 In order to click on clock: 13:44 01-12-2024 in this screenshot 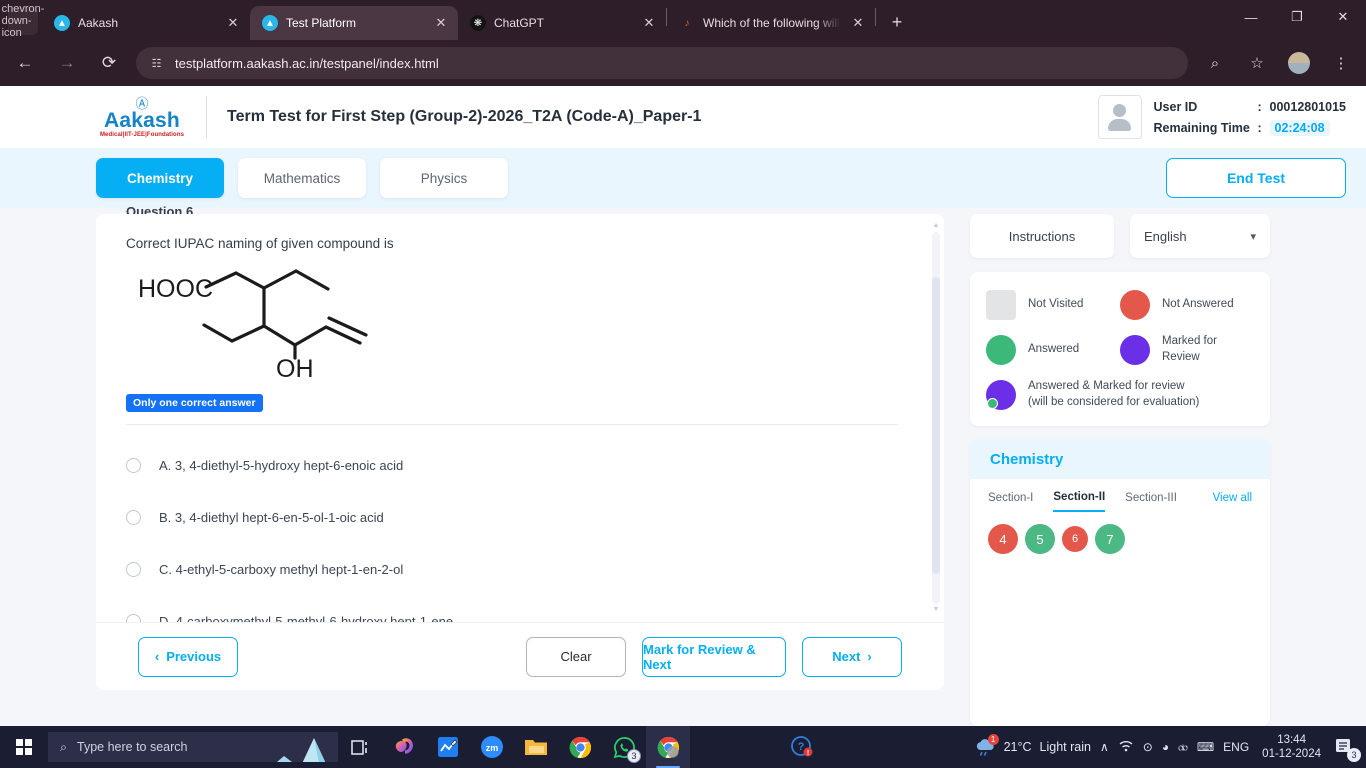, I will do `click(1291, 747)`.